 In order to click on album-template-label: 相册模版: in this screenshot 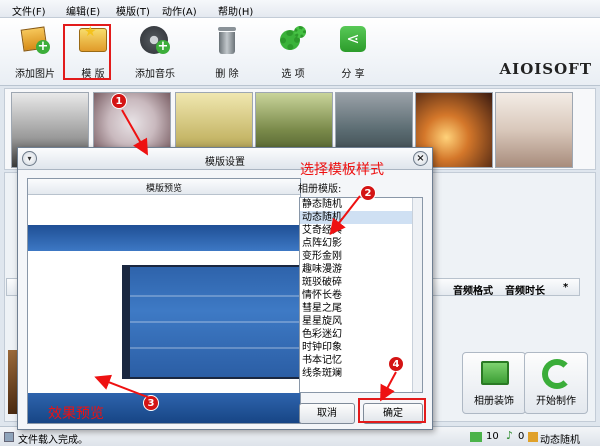, I will do `click(320, 189)`.